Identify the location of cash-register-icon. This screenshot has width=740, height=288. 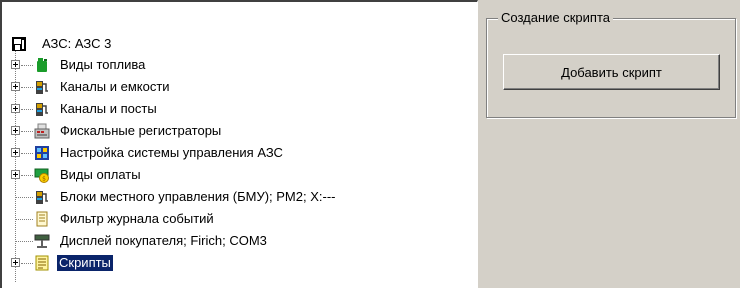
(42, 131).